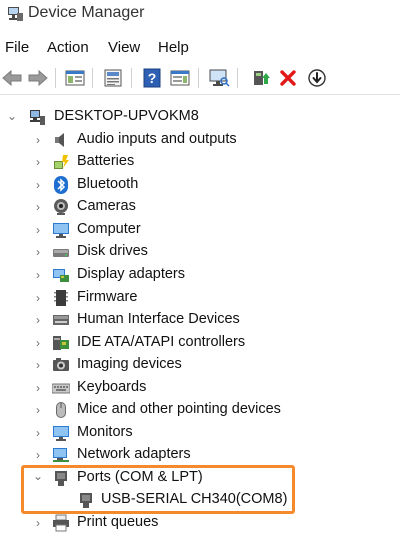 The width and height of the screenshot is (400, 534). What do you see at coordinates (61, 275) in the screenshot?
I see `display-adapter-icon` at bounding box center [61, 275].